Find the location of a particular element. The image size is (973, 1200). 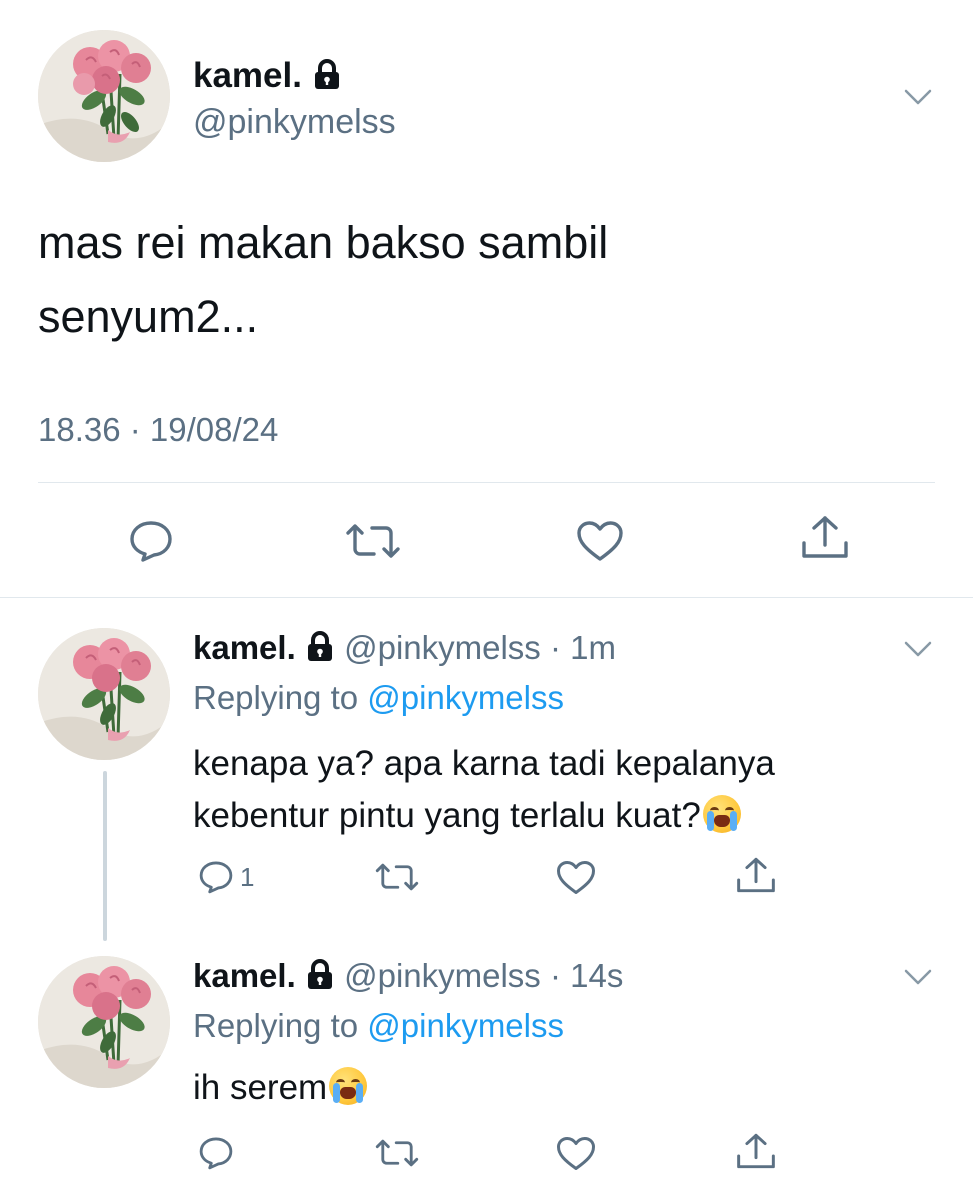

reply-count: 1 is located at coordinates (247, 876).